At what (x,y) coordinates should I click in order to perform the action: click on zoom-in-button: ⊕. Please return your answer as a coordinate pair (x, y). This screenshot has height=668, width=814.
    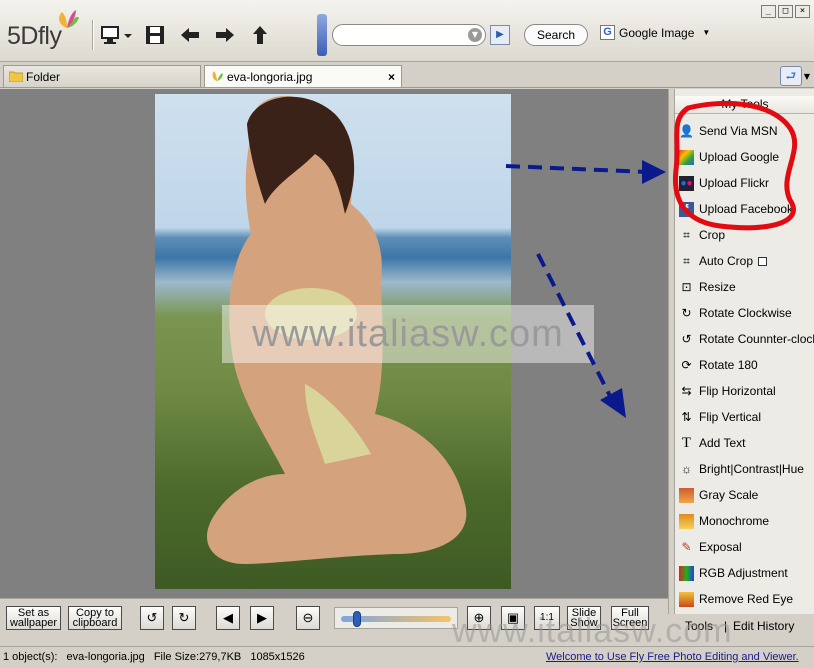
    Looking at the image, I should click on (479, 618).